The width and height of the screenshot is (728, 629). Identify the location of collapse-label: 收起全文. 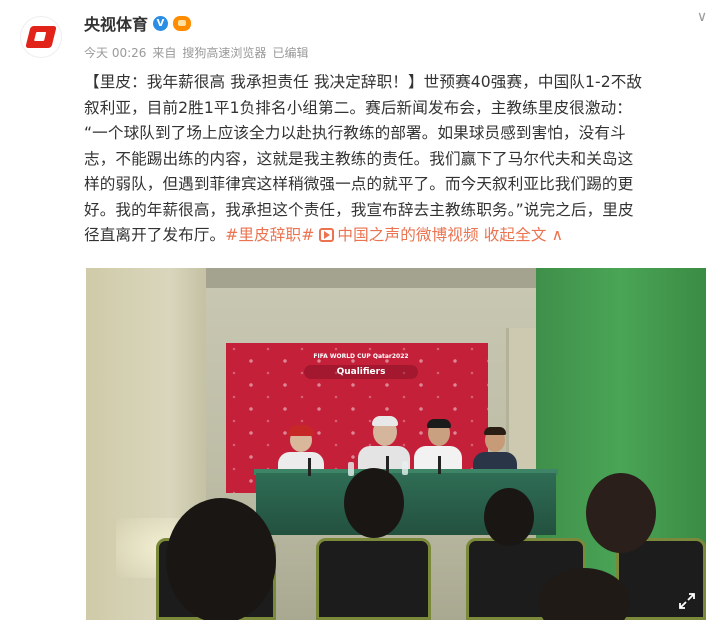
(515, 235).